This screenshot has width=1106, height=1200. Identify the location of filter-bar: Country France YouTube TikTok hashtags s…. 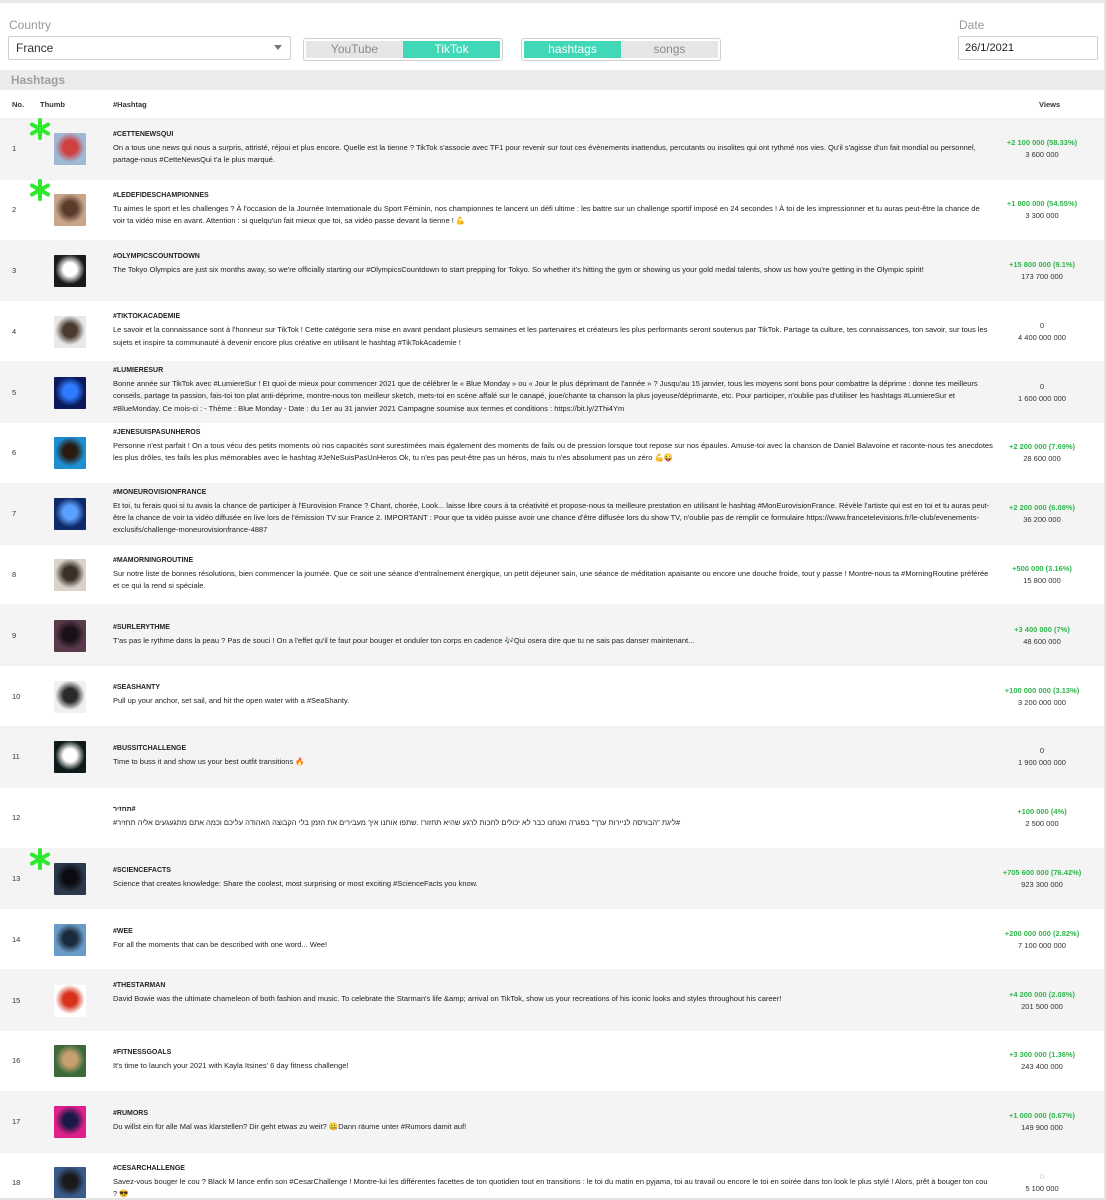
(553, 36).